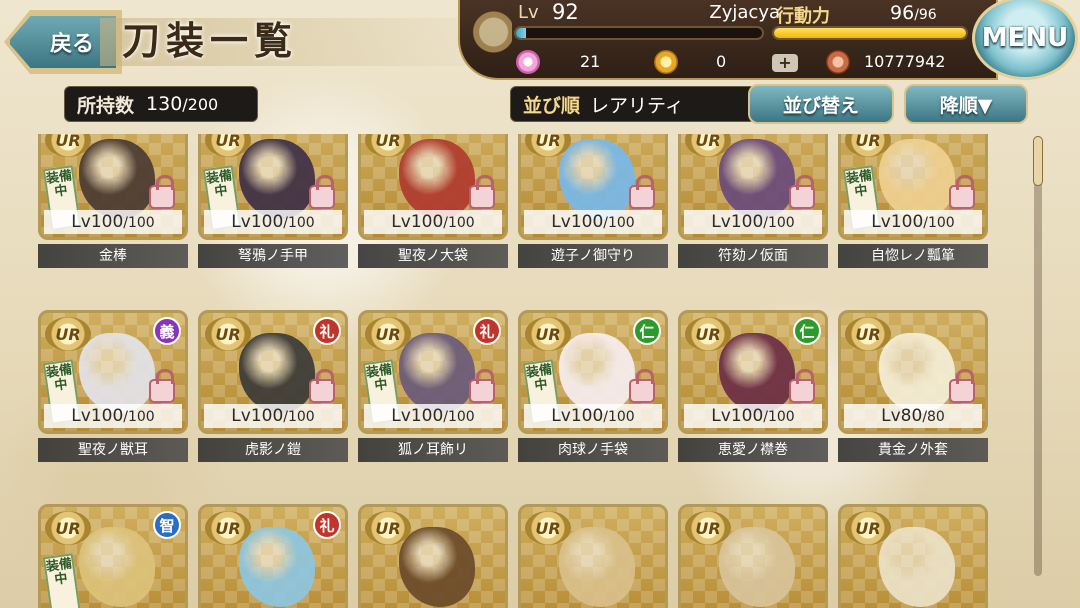  What do you see at coordinates (273, 372) in the screenshot?
I see `item-card-frame: UR 礼 Lv100/100` at bounding box center [273, 372].